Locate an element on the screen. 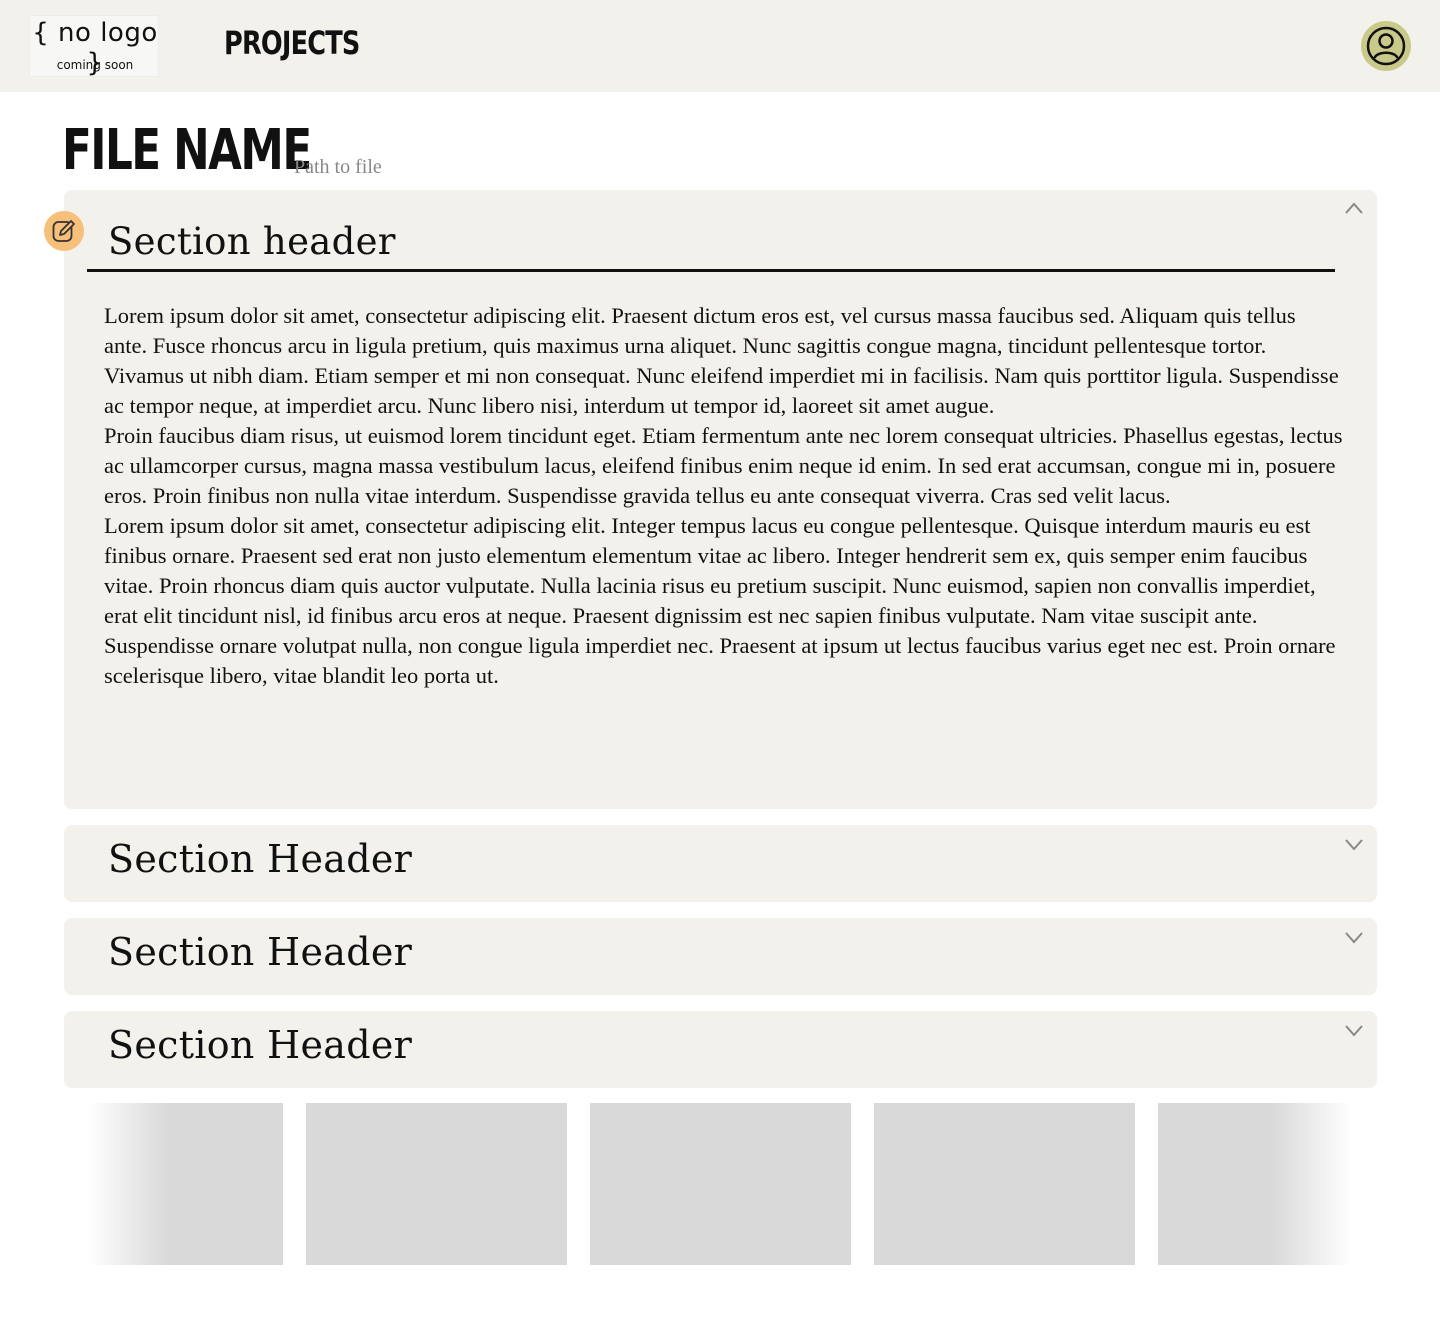 Image resolution: width=1440 pixels, height=1318 pixels. file-path: Path to file is located at coordinates (338, 167).